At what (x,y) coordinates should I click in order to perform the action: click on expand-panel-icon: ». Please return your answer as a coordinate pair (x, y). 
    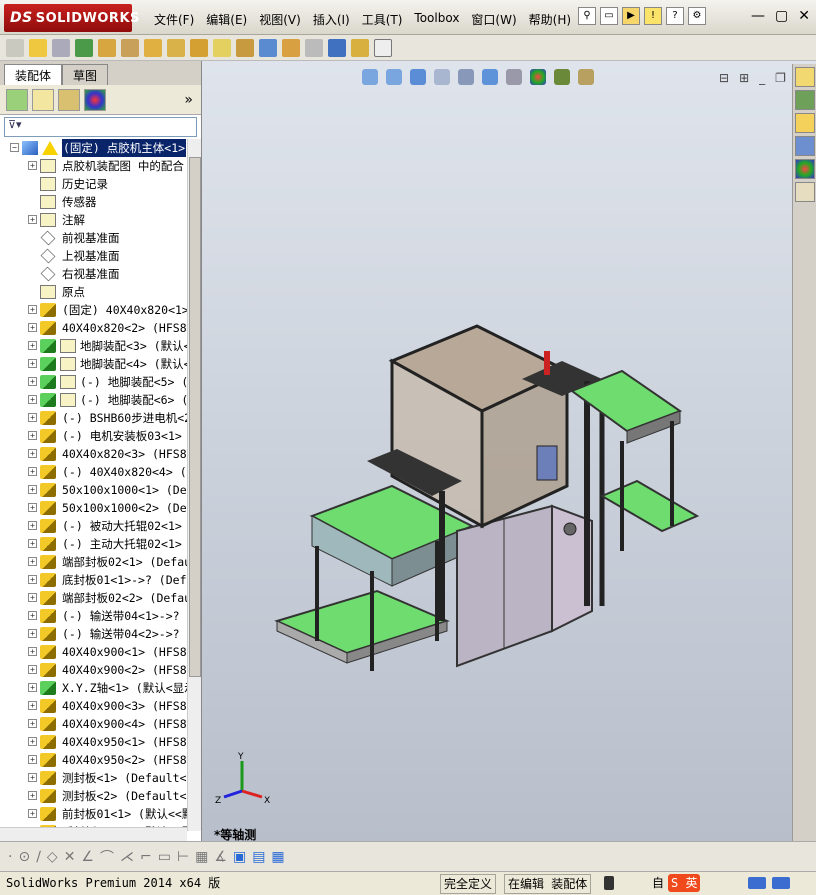
    Looking at the image, I should click on (188, 100).